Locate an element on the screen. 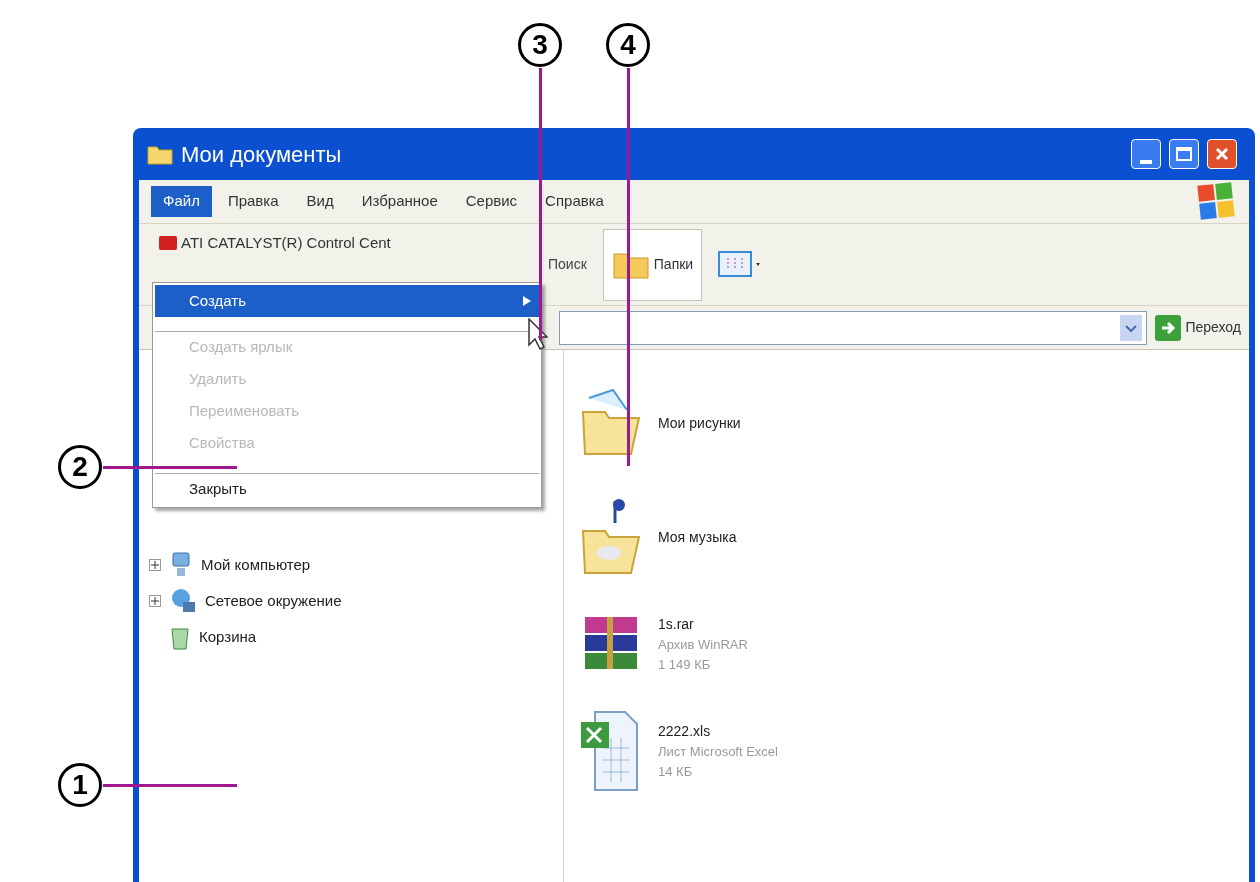 This screenshot has width=1260, height=882. toolbar-link: ATI CATALYST(R) Control Cent is located at coordinates (286, 243).